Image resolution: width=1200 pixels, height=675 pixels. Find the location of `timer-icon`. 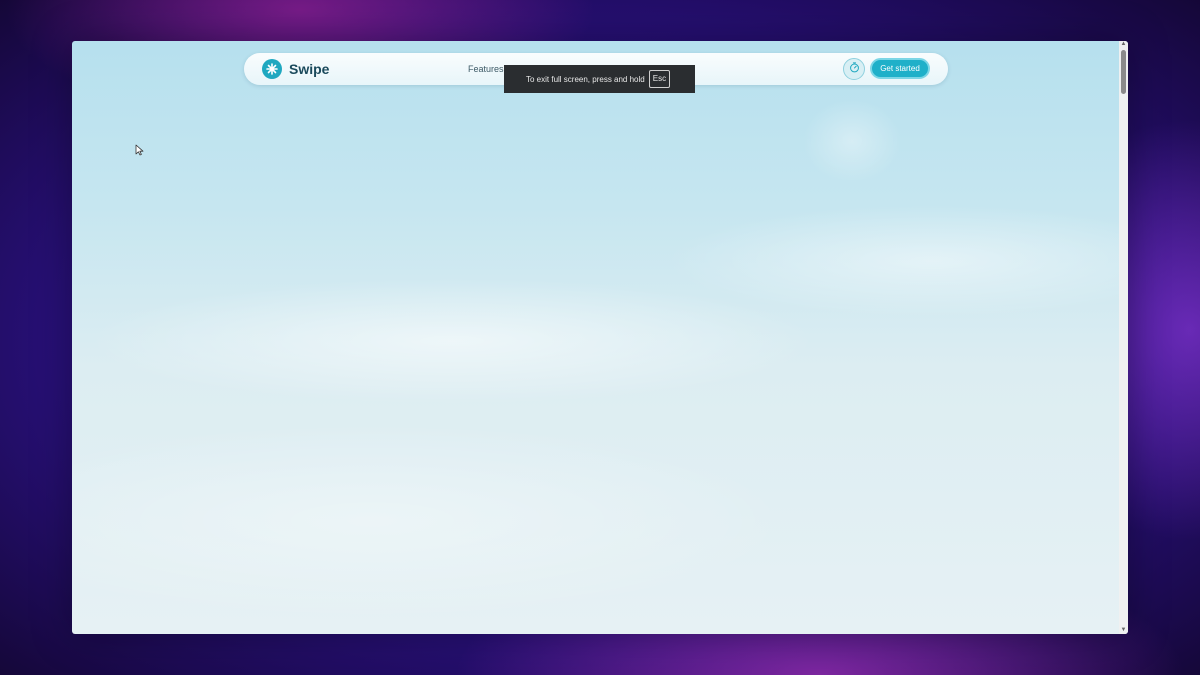

timer-icon is located at coordinates (854, 69).